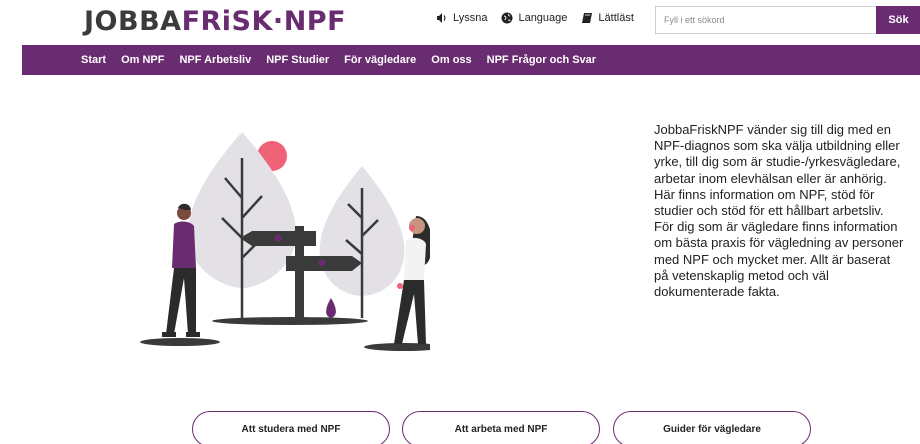 The height and width of the screenshot is (444, 920). What do you see at coordinates (227, 21) in the screenshot?
I see `logo-part-frisk: FRiSK` at bounding box center [227, 21].